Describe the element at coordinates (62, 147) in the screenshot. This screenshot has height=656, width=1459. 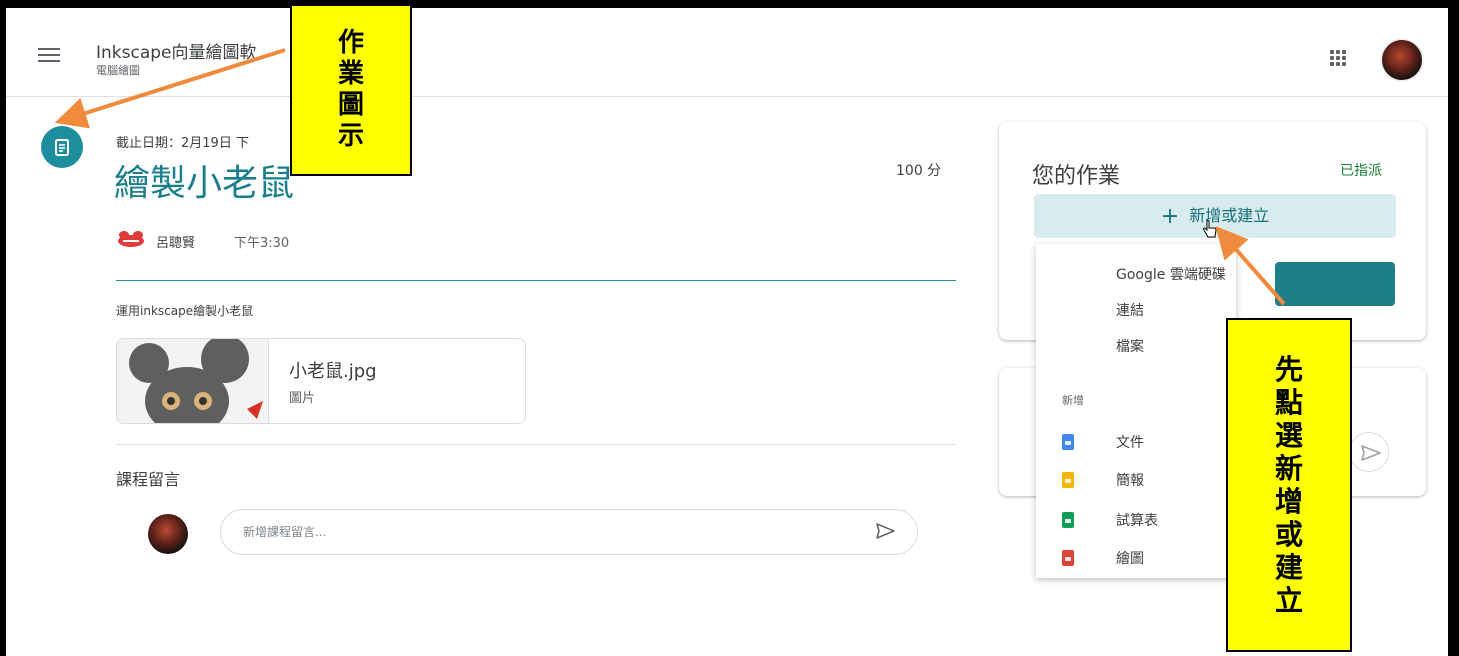
I see `assignment-icon` at that location.